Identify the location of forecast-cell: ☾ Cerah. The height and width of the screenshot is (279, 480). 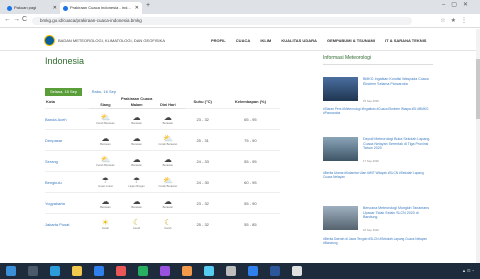
(168, 224).